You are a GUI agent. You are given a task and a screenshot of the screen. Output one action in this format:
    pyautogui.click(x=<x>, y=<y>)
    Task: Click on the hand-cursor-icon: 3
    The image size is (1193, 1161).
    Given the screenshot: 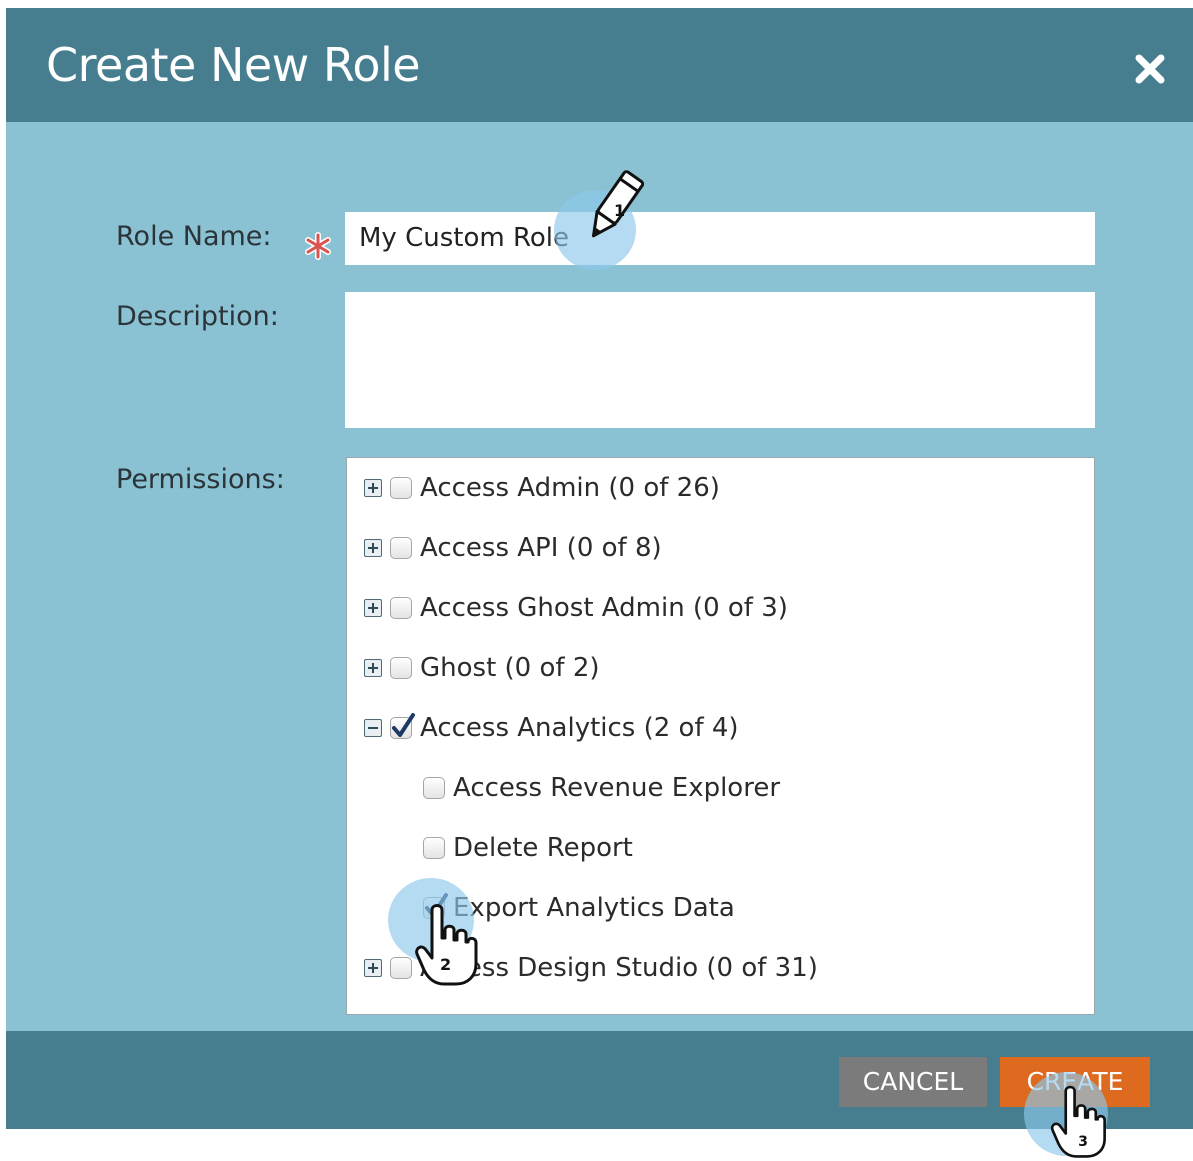 What is the action you would take?
    pyautogui.click(x=1078, y=1121)
    